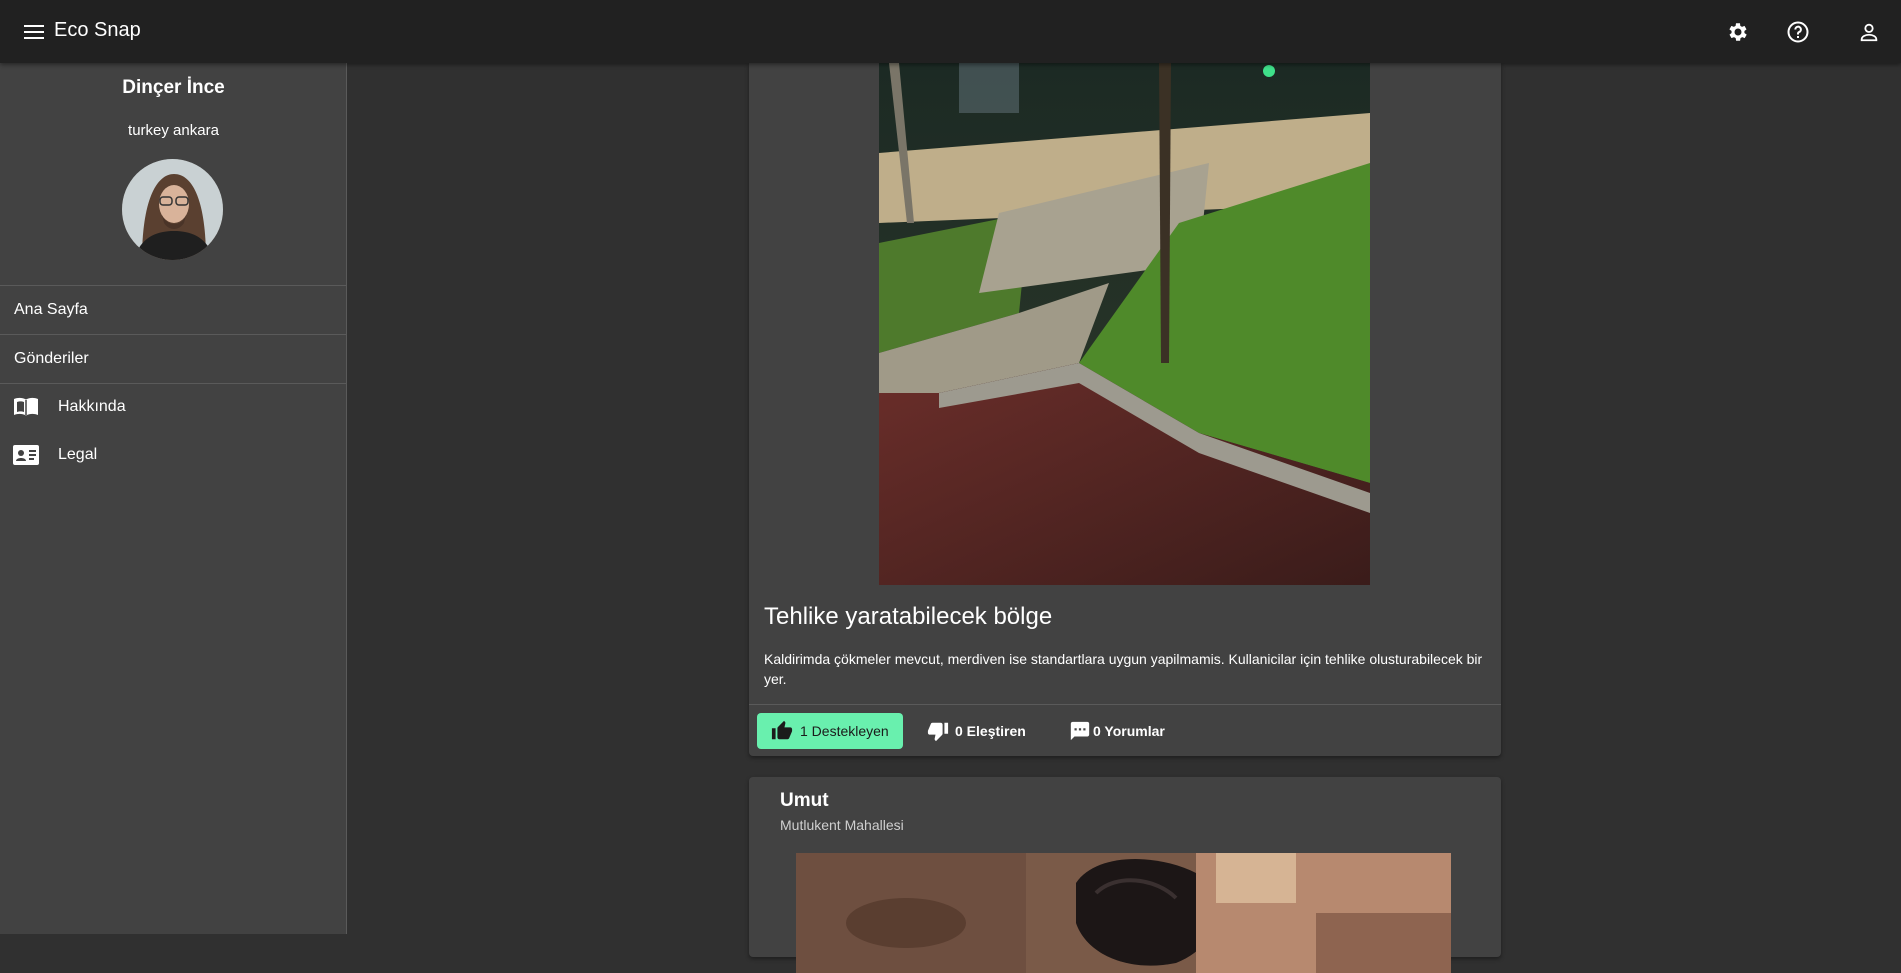 The width and height of the screenshot is (1901, 973). I want to click on profile-name: Dinçer İnce, so click(173, 87).